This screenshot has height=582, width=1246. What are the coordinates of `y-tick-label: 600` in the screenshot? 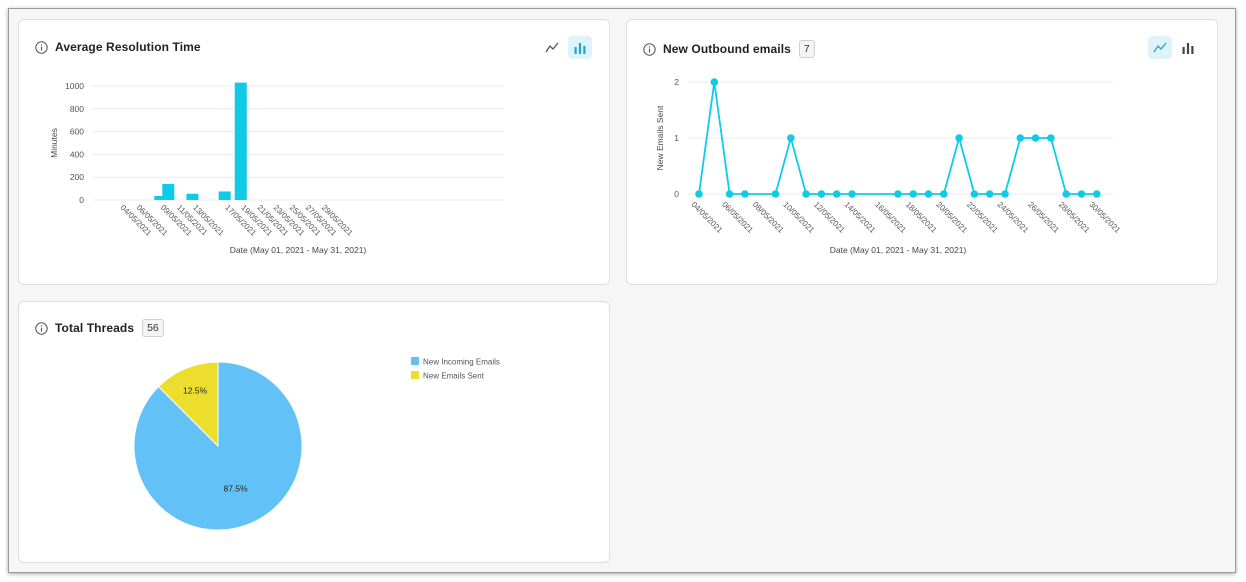 It's located at (77, 132).